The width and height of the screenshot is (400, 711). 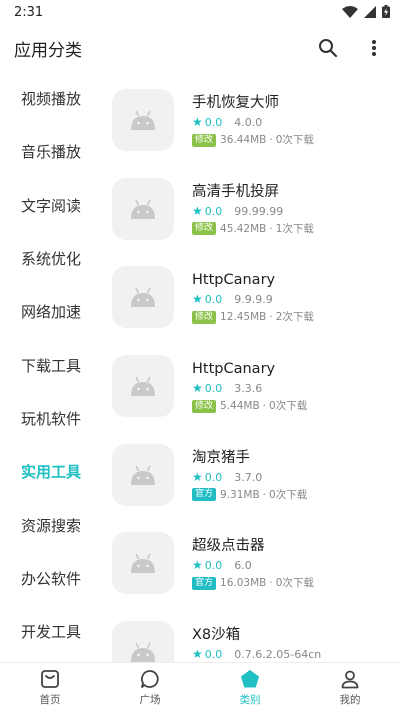 What do you see at coordinates (243, 140) in the screenshot?
I see `app-size: 36.44MB` at bounding box center [243, 140].